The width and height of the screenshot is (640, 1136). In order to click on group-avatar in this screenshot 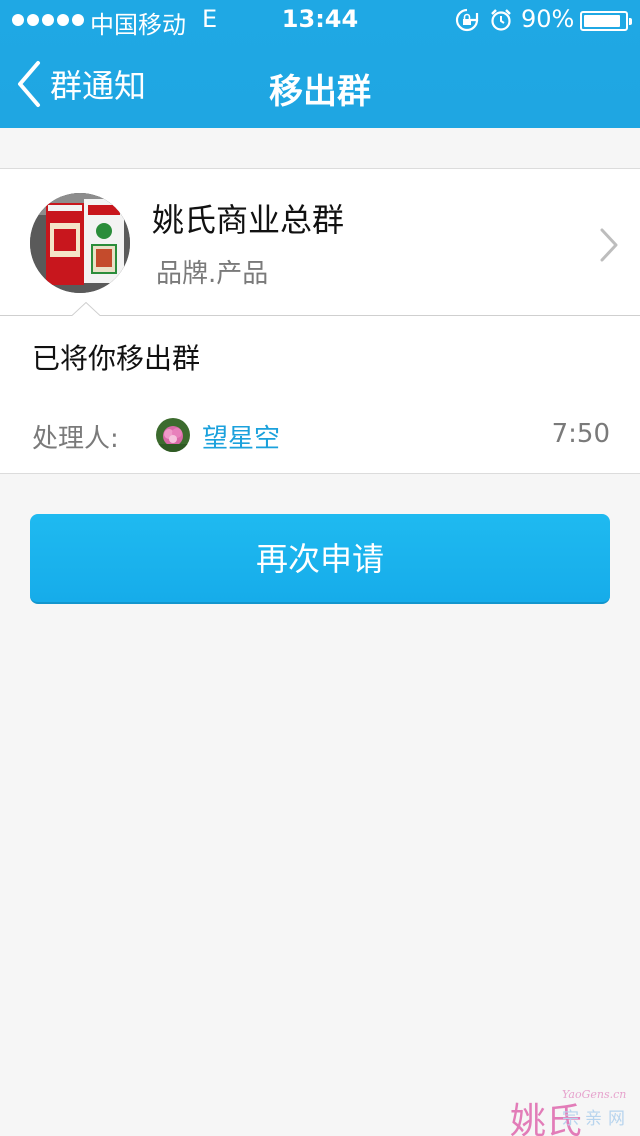, I will do `click(80, 243)`.